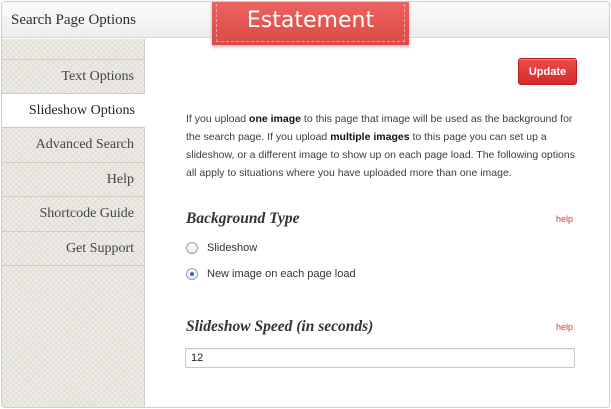 This screenshot has width=611, height=409. I want to click on background-type-title: Background Type, so click(243, 218).